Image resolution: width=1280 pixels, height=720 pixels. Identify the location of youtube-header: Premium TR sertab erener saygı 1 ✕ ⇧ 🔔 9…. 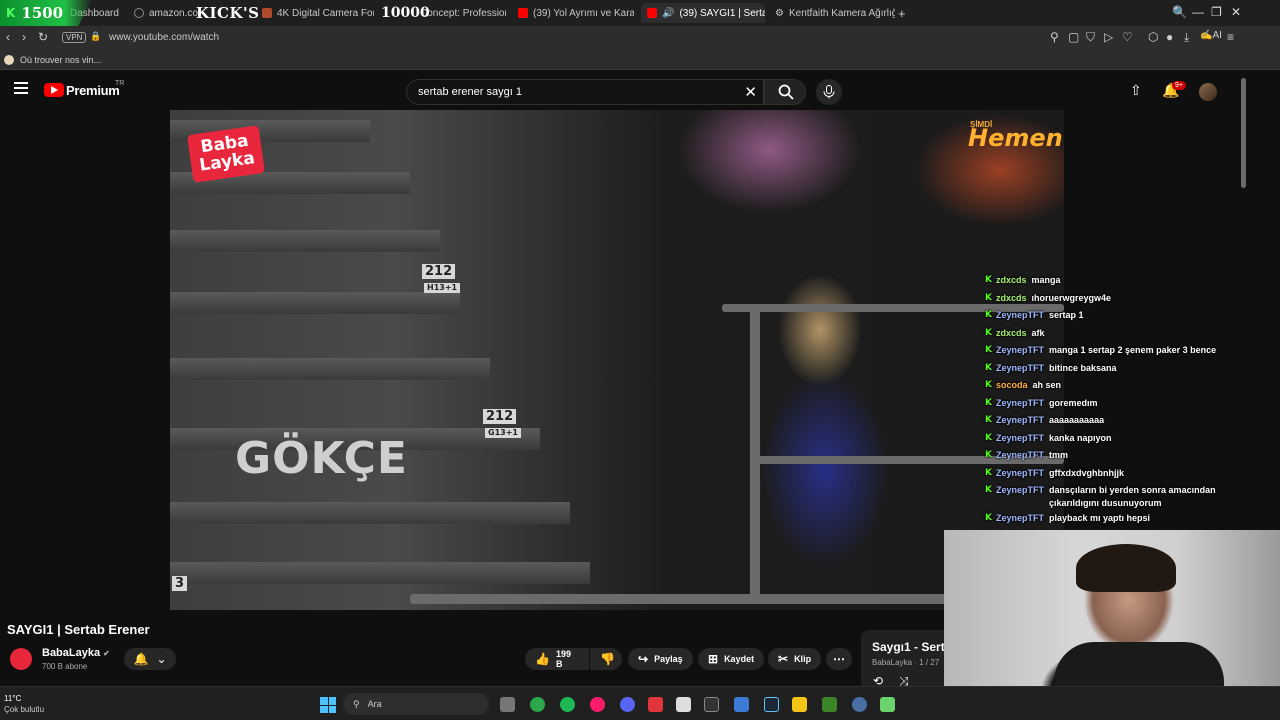
(620, 91).